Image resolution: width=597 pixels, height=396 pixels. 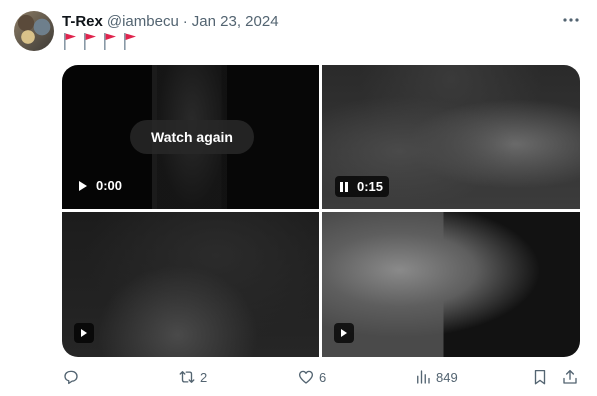 What do you see at coordinates (344, 187) in the screenshot?
I see `pause-icon` at bounding box center [344, 187].